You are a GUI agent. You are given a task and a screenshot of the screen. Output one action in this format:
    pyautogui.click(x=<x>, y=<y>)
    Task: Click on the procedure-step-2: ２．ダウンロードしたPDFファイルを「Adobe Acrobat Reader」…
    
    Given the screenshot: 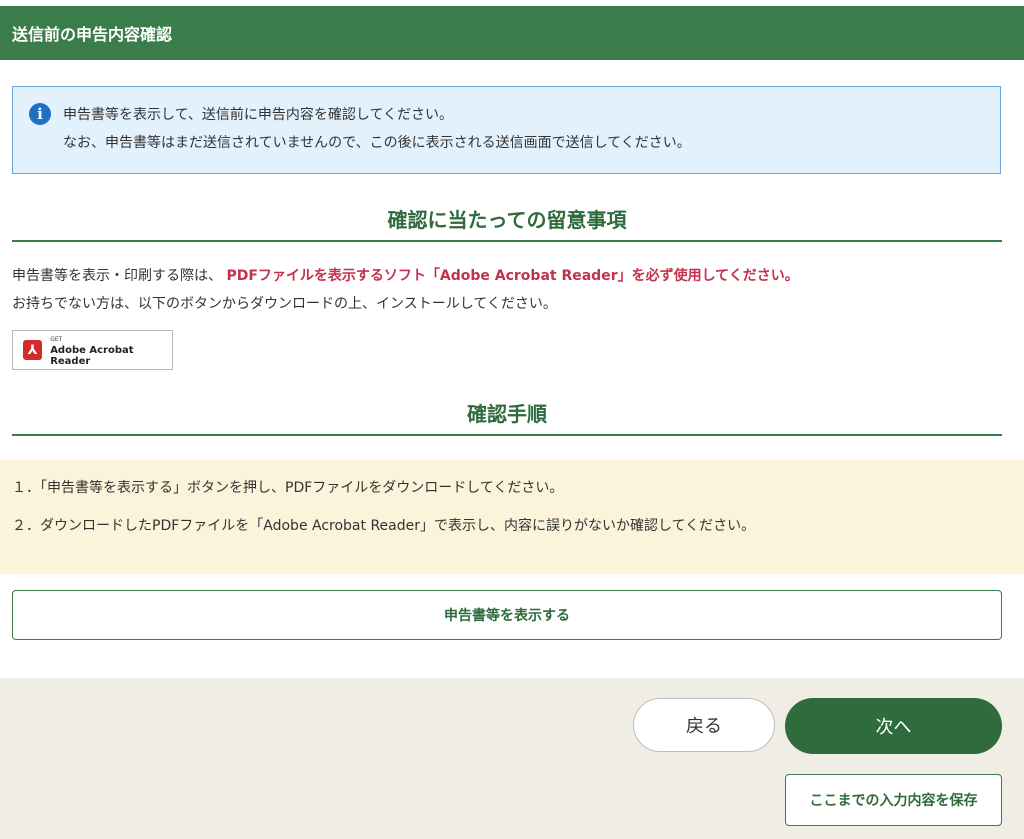 What is the action you would take?
    pyautogui.click(x=384, y=526)
    